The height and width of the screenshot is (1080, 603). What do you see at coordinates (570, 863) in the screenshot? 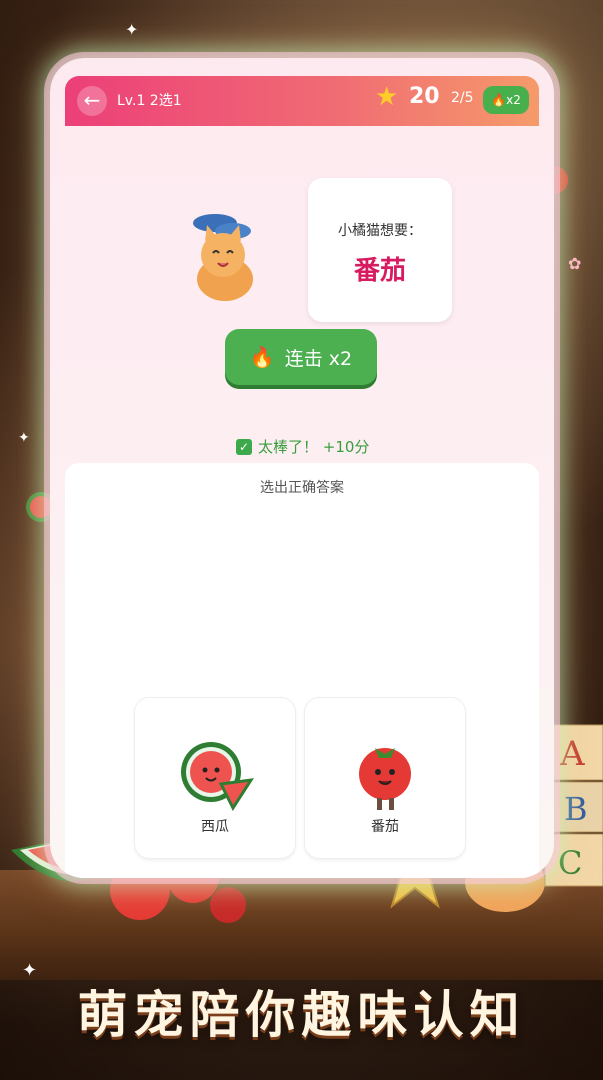
I see `svg-text: C` at bounding box center [570, 863].